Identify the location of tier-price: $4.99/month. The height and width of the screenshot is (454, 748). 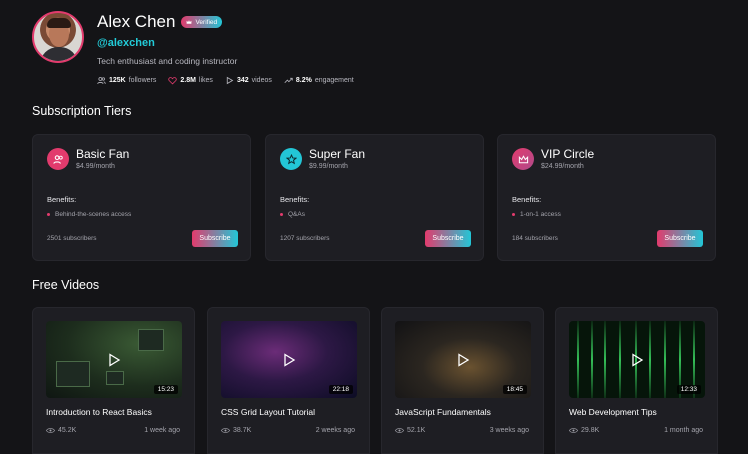
(95, 166).